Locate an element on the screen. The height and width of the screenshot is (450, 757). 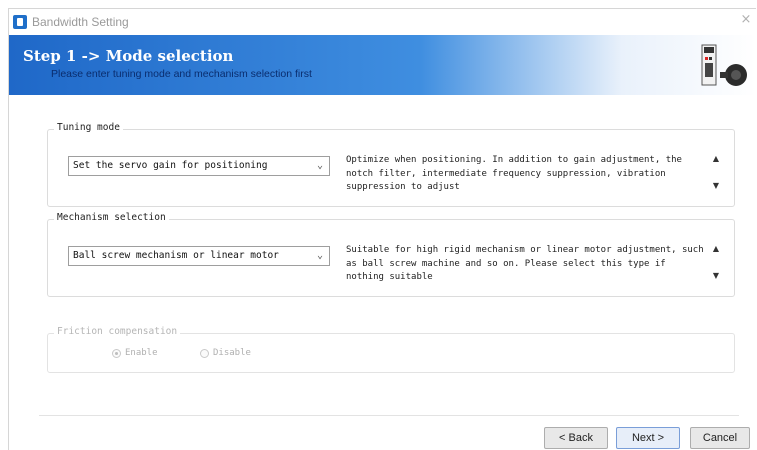
disable-radio is located at coordinates (204, 353).